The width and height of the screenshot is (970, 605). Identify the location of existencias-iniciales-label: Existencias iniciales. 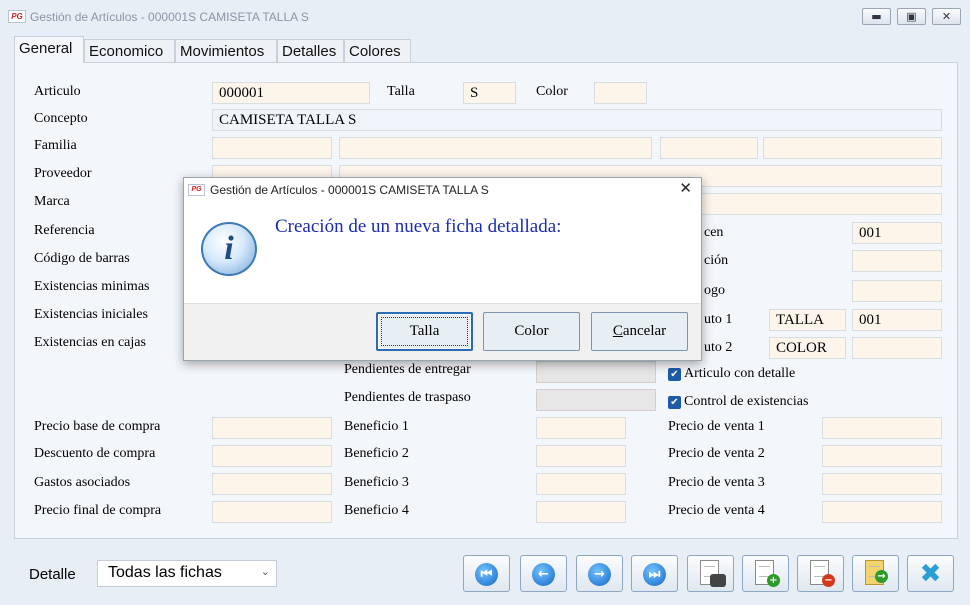
(91, 314).